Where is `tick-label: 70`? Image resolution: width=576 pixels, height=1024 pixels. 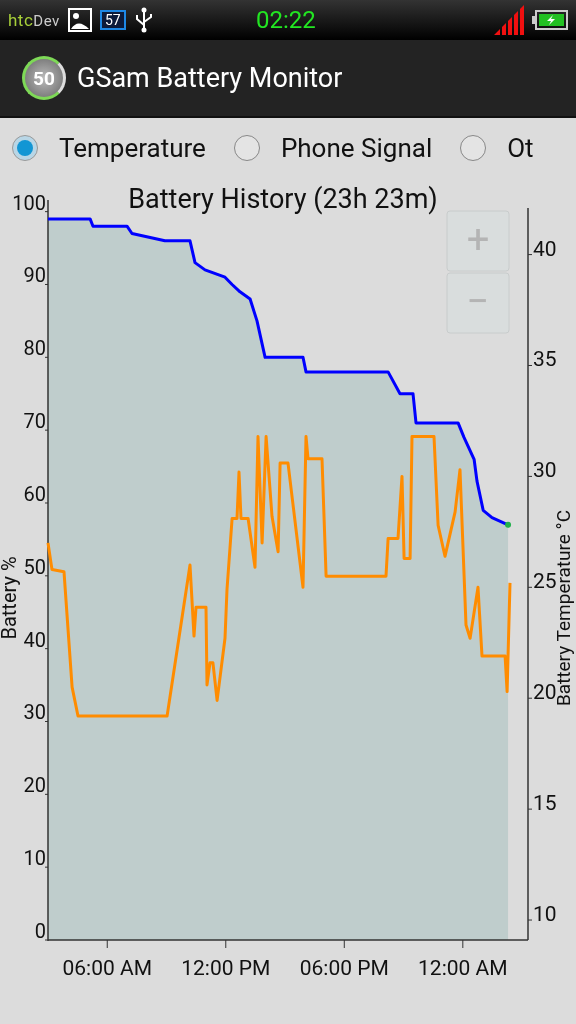 tick-label: 70 is located at coordinates (34, 421).